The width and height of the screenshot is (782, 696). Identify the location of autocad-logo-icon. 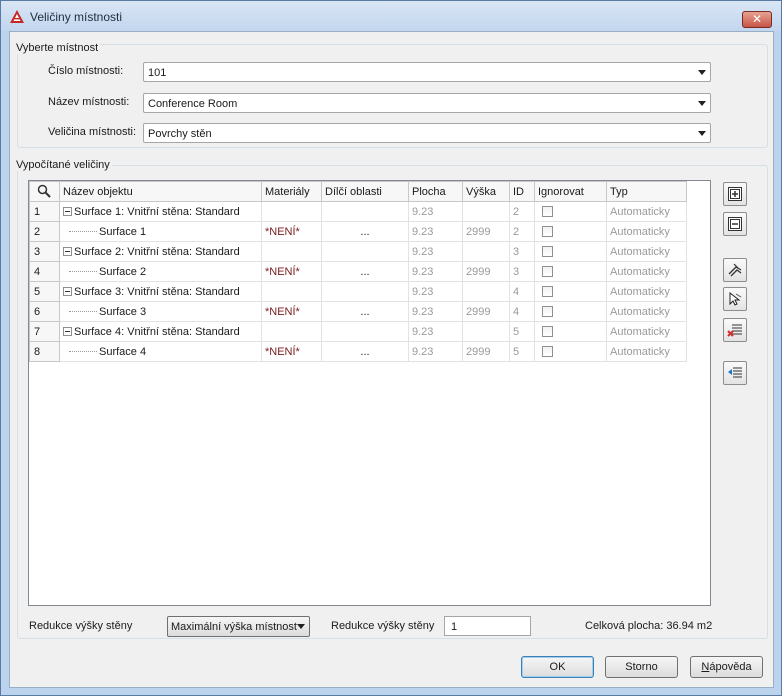
(17, 16).